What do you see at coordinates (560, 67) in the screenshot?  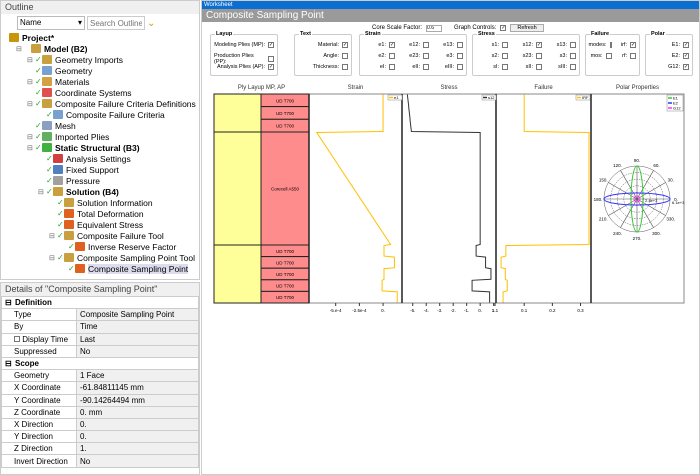 I see `option-siii: sIII:` at bounding box center [560, 67].